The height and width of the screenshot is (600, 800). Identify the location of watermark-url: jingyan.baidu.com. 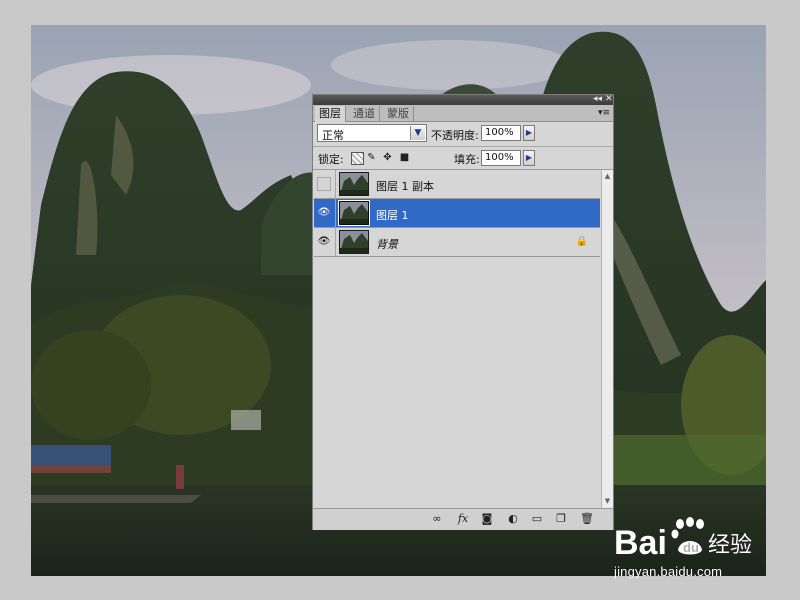
(668, 571).